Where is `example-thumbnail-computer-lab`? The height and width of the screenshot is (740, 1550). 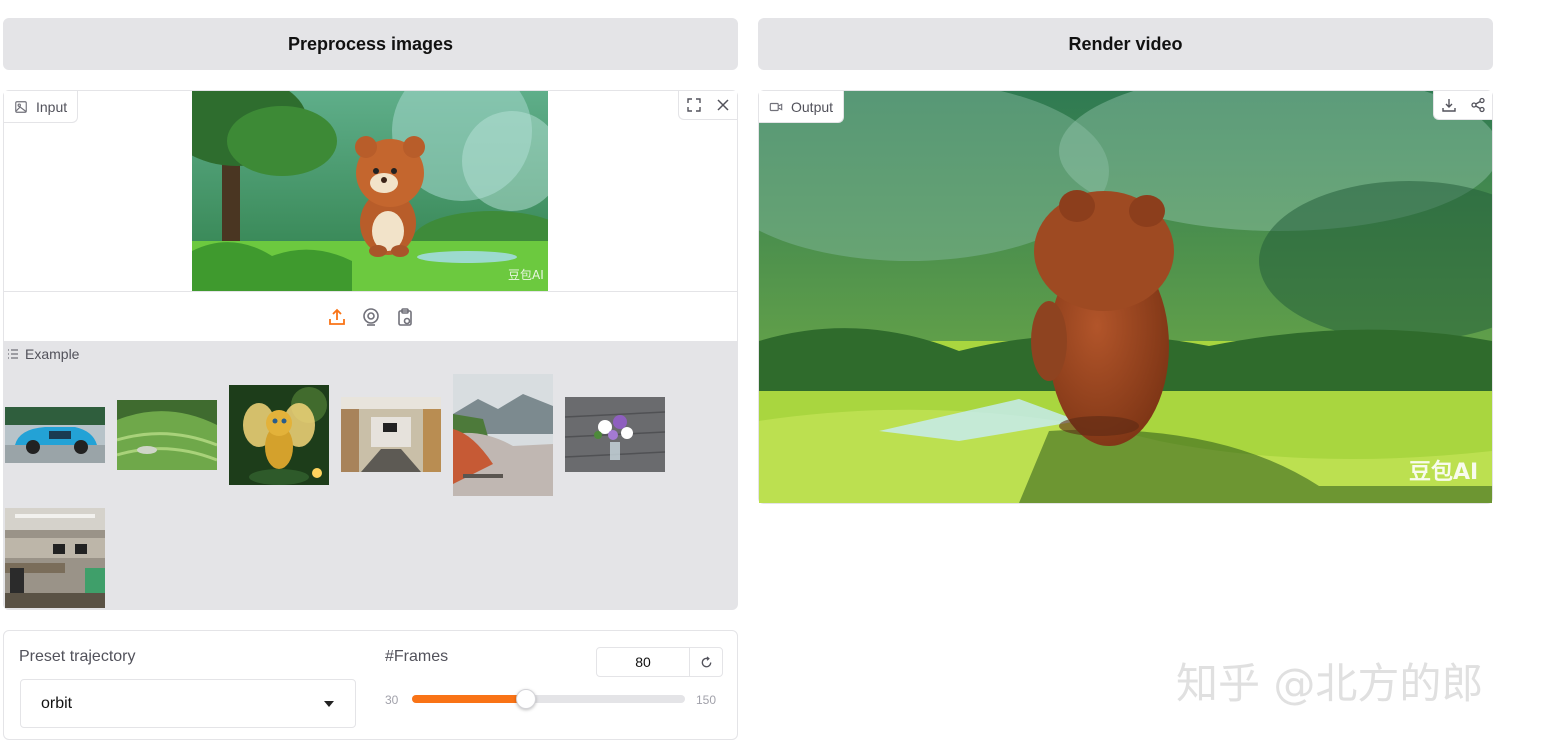
example-thumbnail-computer-lab is located at coordinates (55, 558).